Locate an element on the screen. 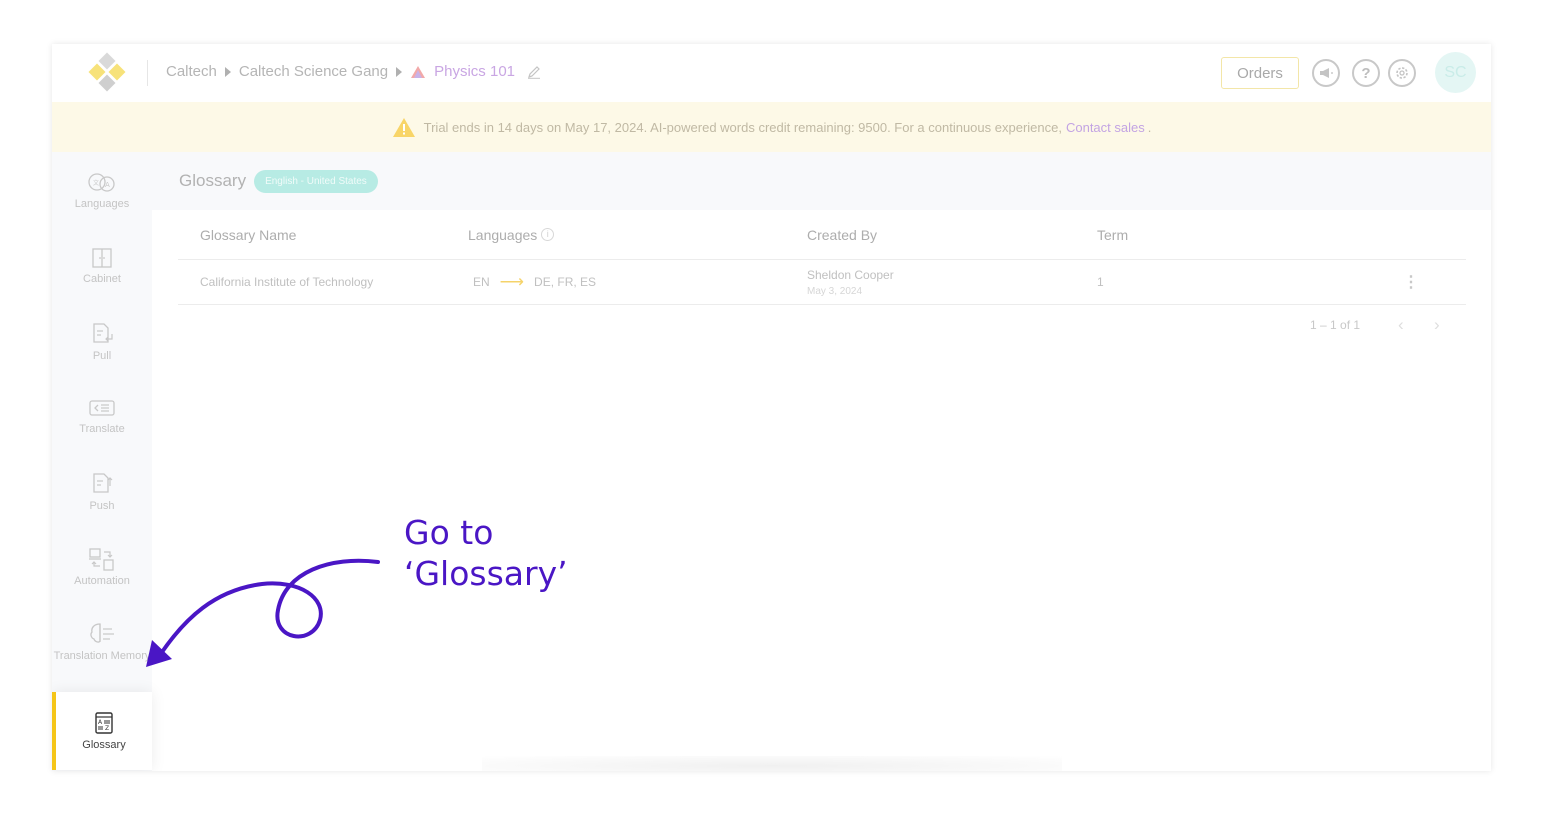 Image resolution: width=1543 pixels, height=815 pixels. svg-text: 文 is located at coordinates (96, 183).